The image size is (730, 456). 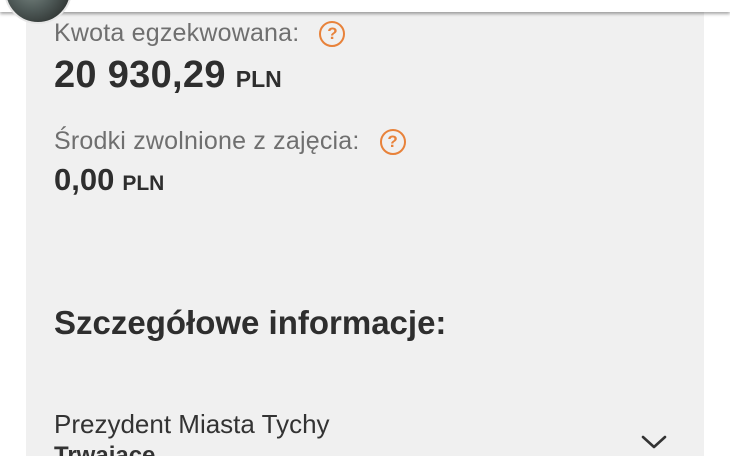 What do you see at coordinates (192, 424) in the screenshot?
I see `creditor-name: Prezydent Miasta Tychy` at bounding box center [192, 424].